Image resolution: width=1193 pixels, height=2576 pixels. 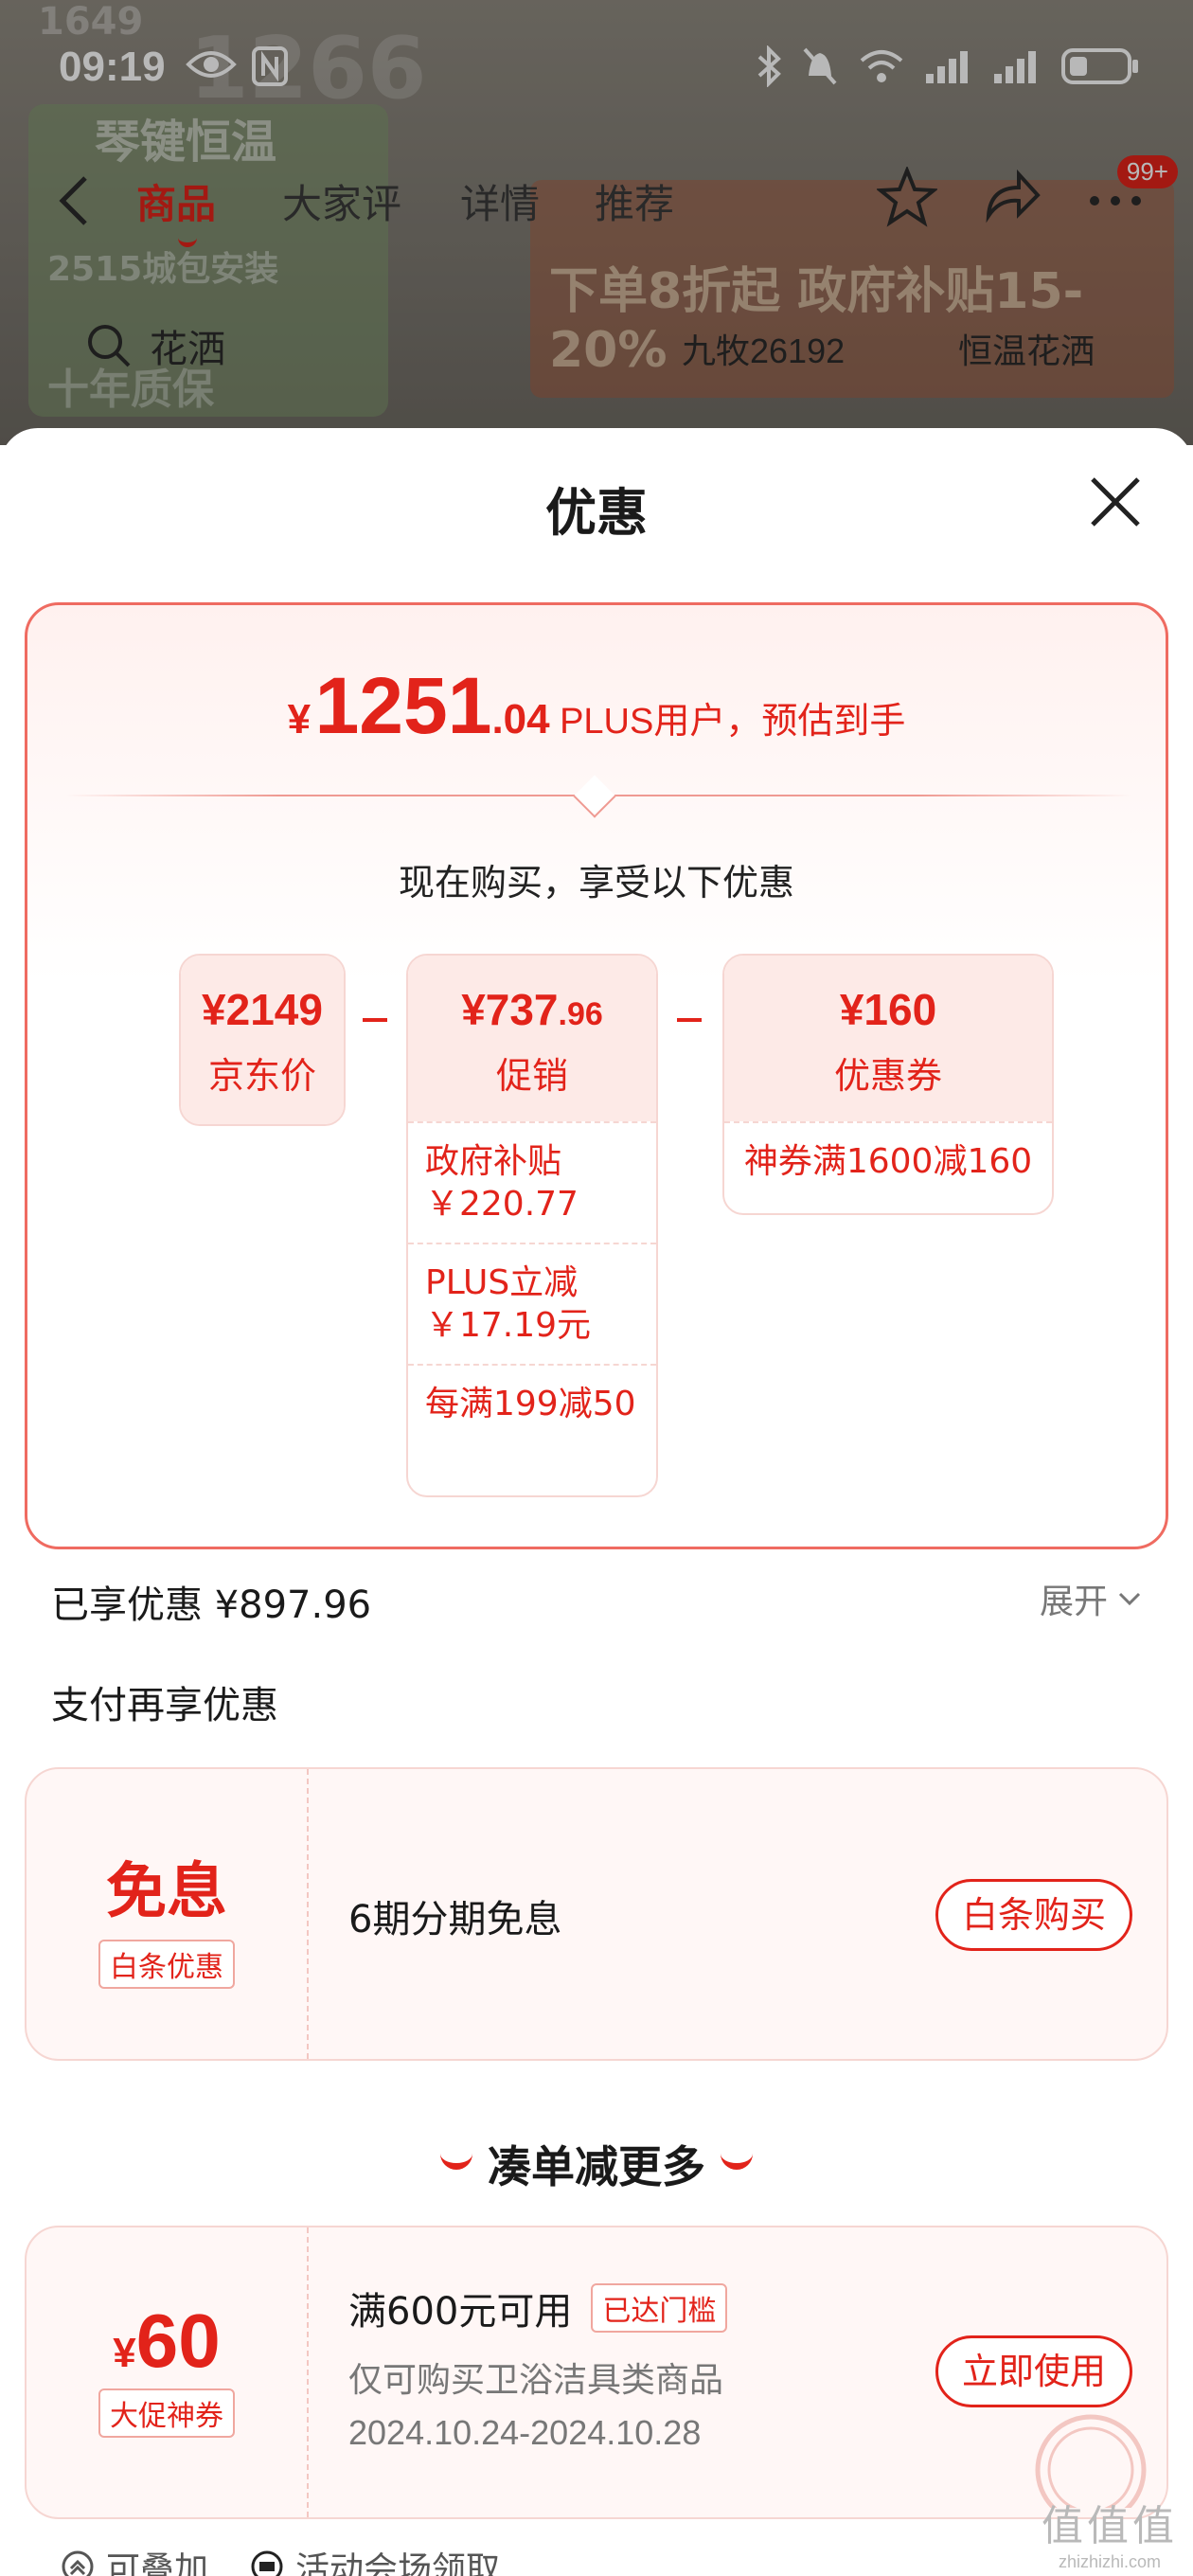 I want to click on more-discount-title: 凑单减更多, so click(x=596, y=2164).